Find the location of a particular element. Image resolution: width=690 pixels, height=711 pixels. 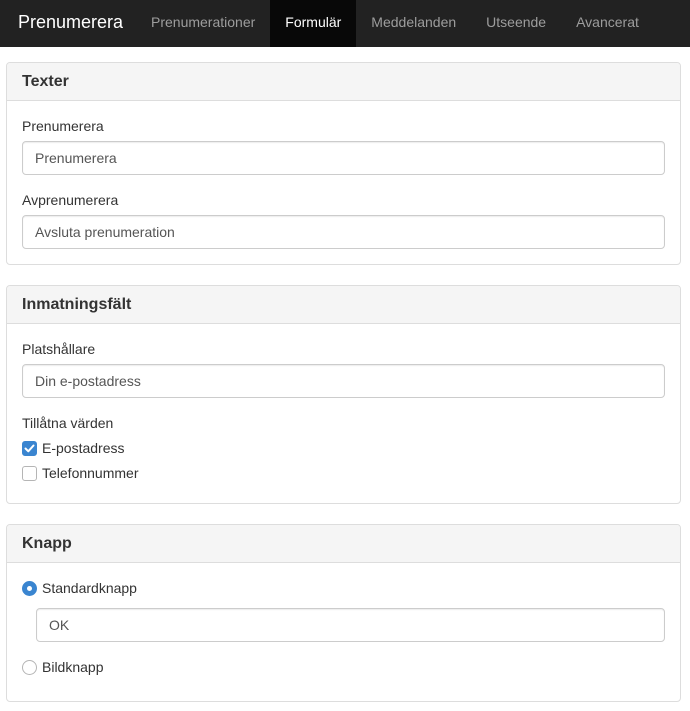

nav-tab-prenumerationer: Prenumerationer is located at coordinates (203, 23).